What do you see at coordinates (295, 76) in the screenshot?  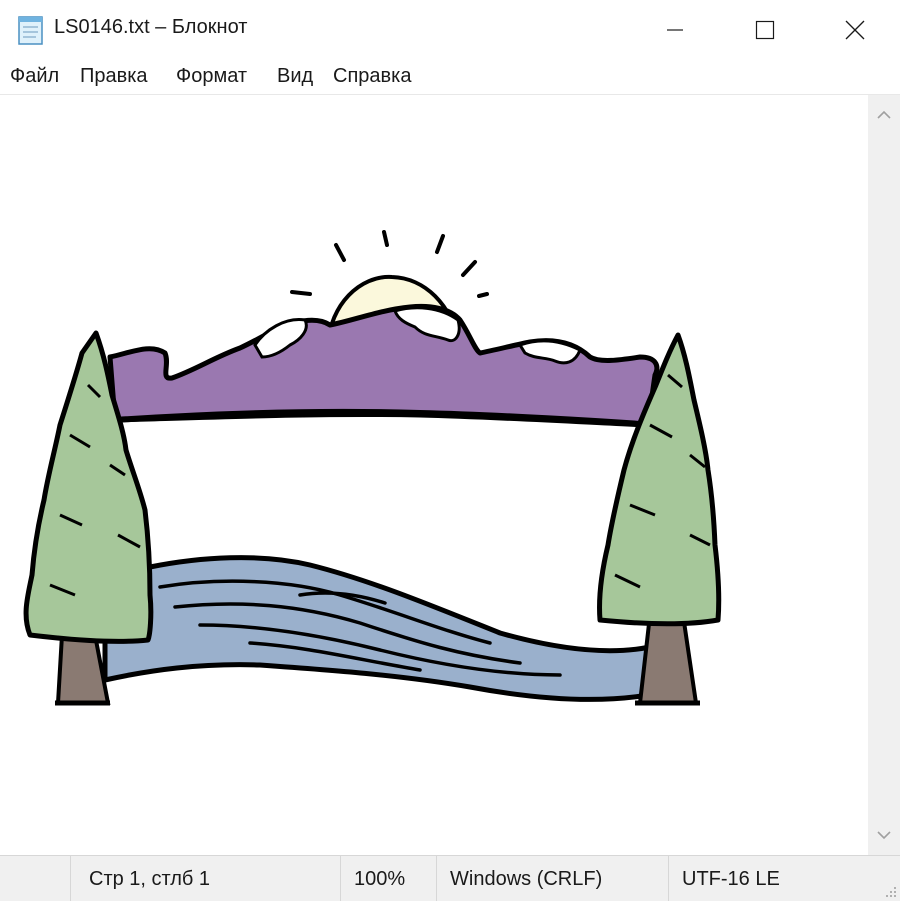 I see `menu-view: Вид` at bounding box center [295, 76].